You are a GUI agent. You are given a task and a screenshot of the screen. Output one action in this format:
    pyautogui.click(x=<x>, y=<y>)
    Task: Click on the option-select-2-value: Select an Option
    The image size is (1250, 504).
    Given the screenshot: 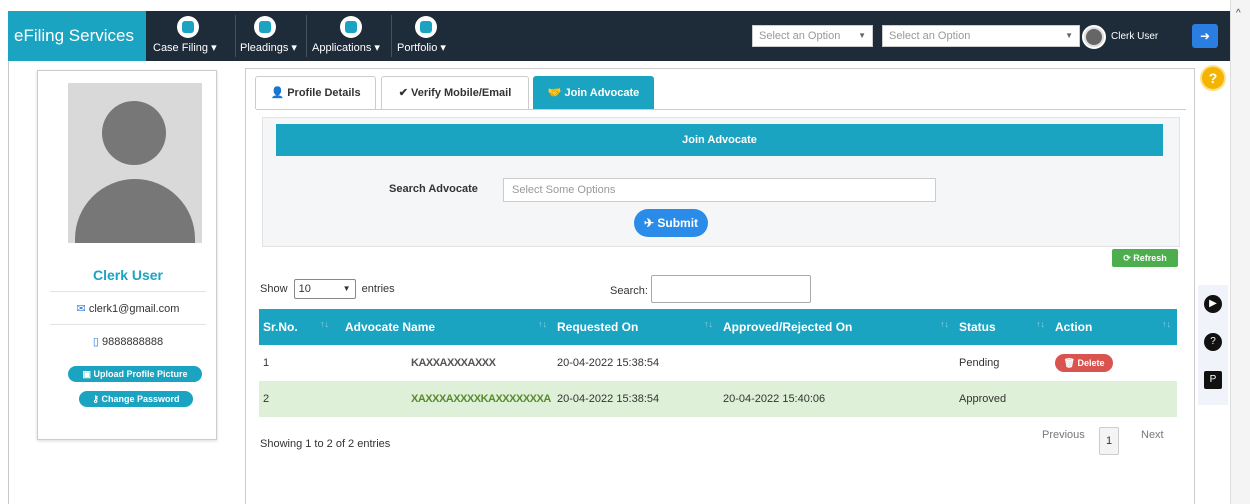 What is the action you would take?
    pyautogui.click(x=930, y=36)
    